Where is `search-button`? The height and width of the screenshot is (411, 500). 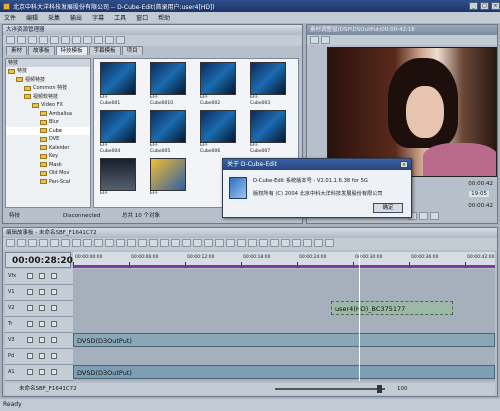 search-button is located at coordinates (76, 40).